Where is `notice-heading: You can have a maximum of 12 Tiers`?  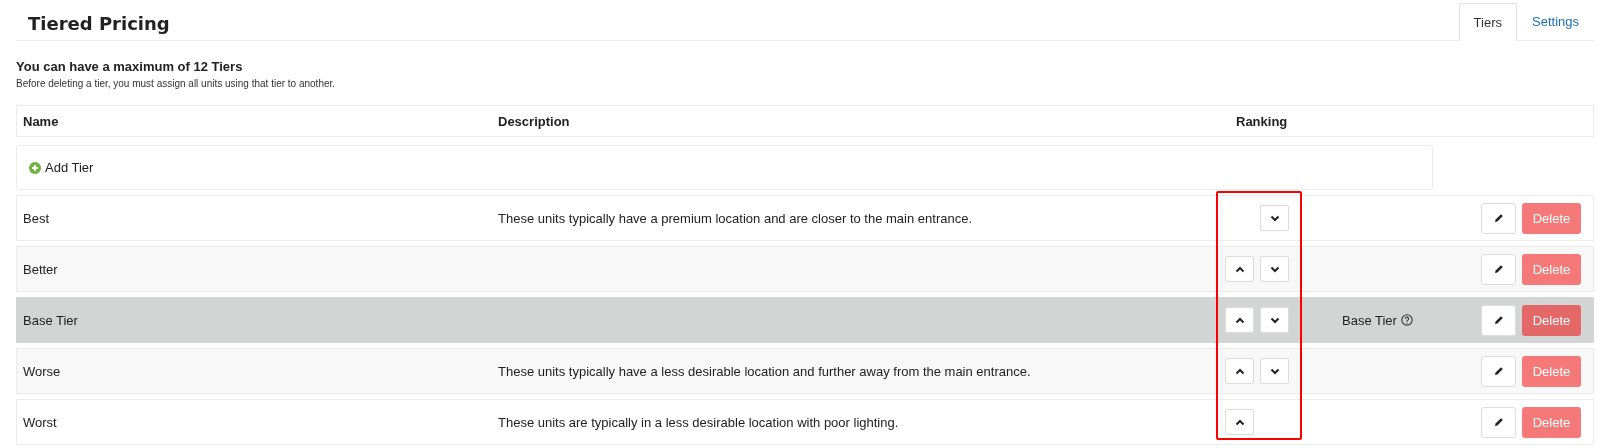 notice-heading: You can have a maximum of 12 Tiers is located at coordinates (130, 66).